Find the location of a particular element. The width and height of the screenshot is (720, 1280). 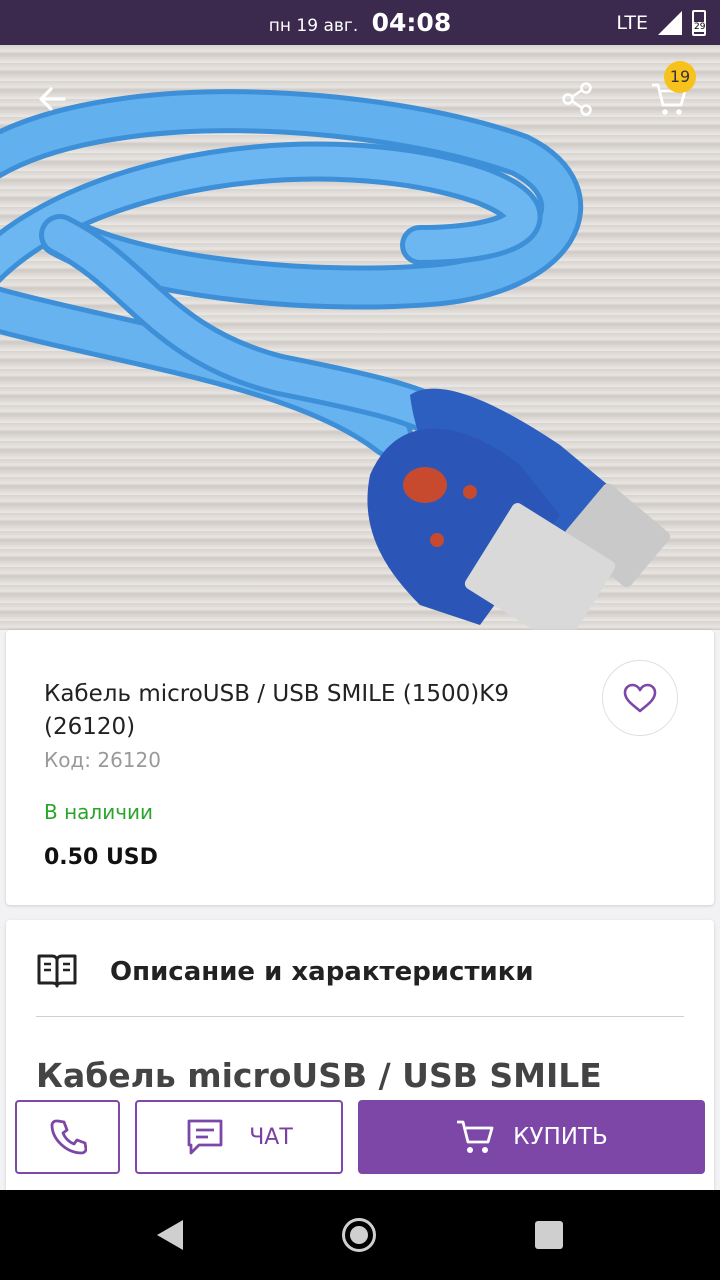

nav-home-icon is located at coordinates (359, 1235).